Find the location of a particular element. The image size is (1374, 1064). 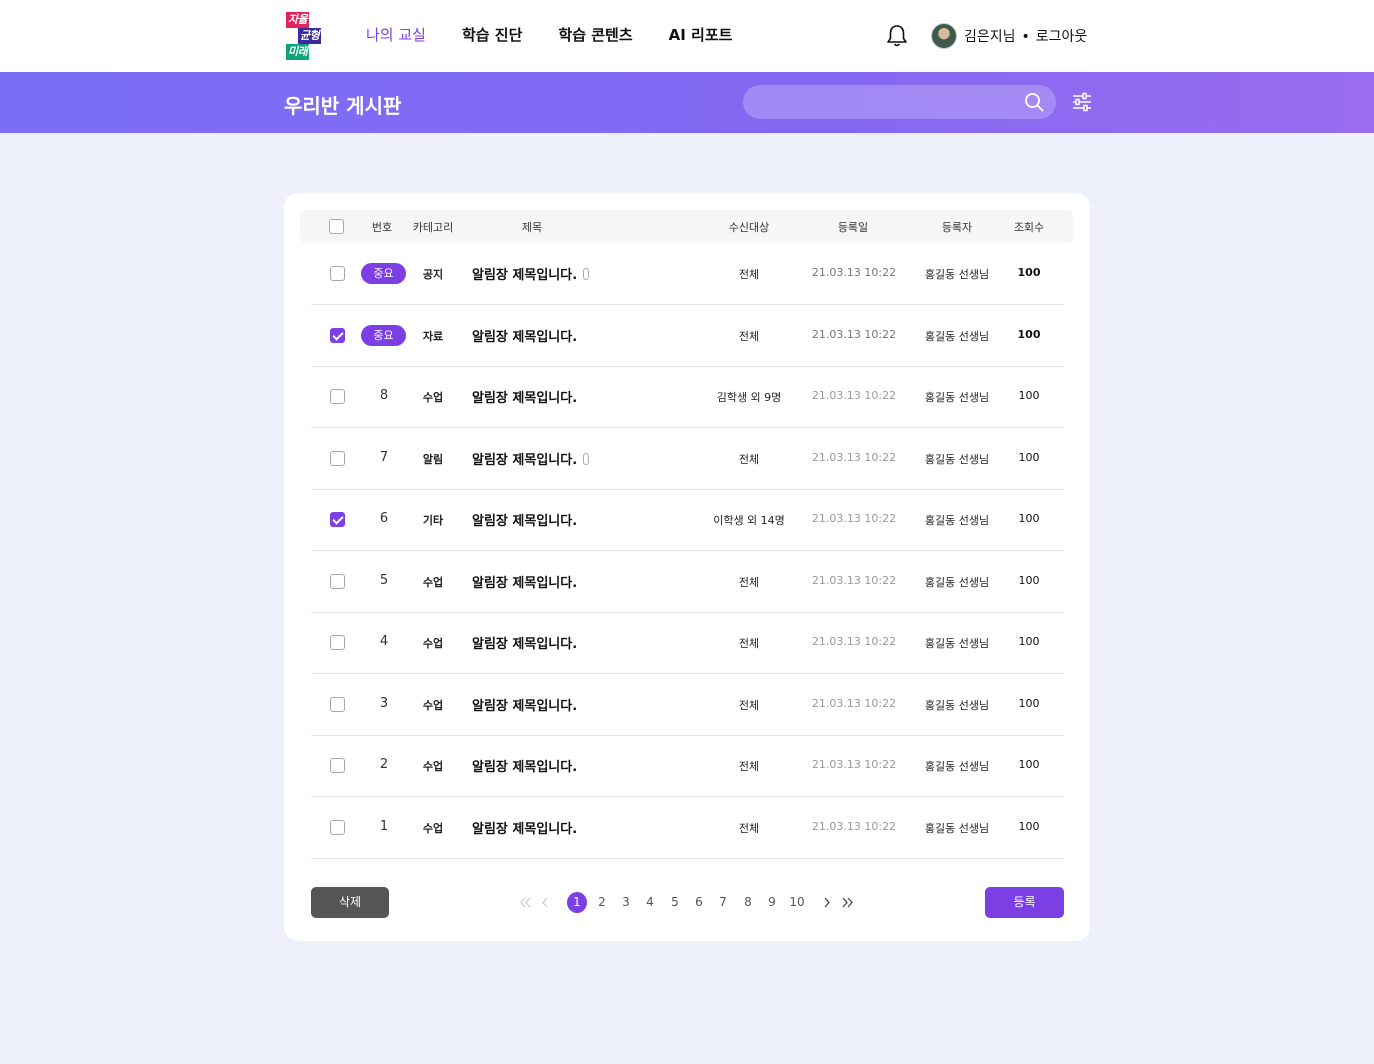

page-number: 4 is located at coordinates (650, 902).